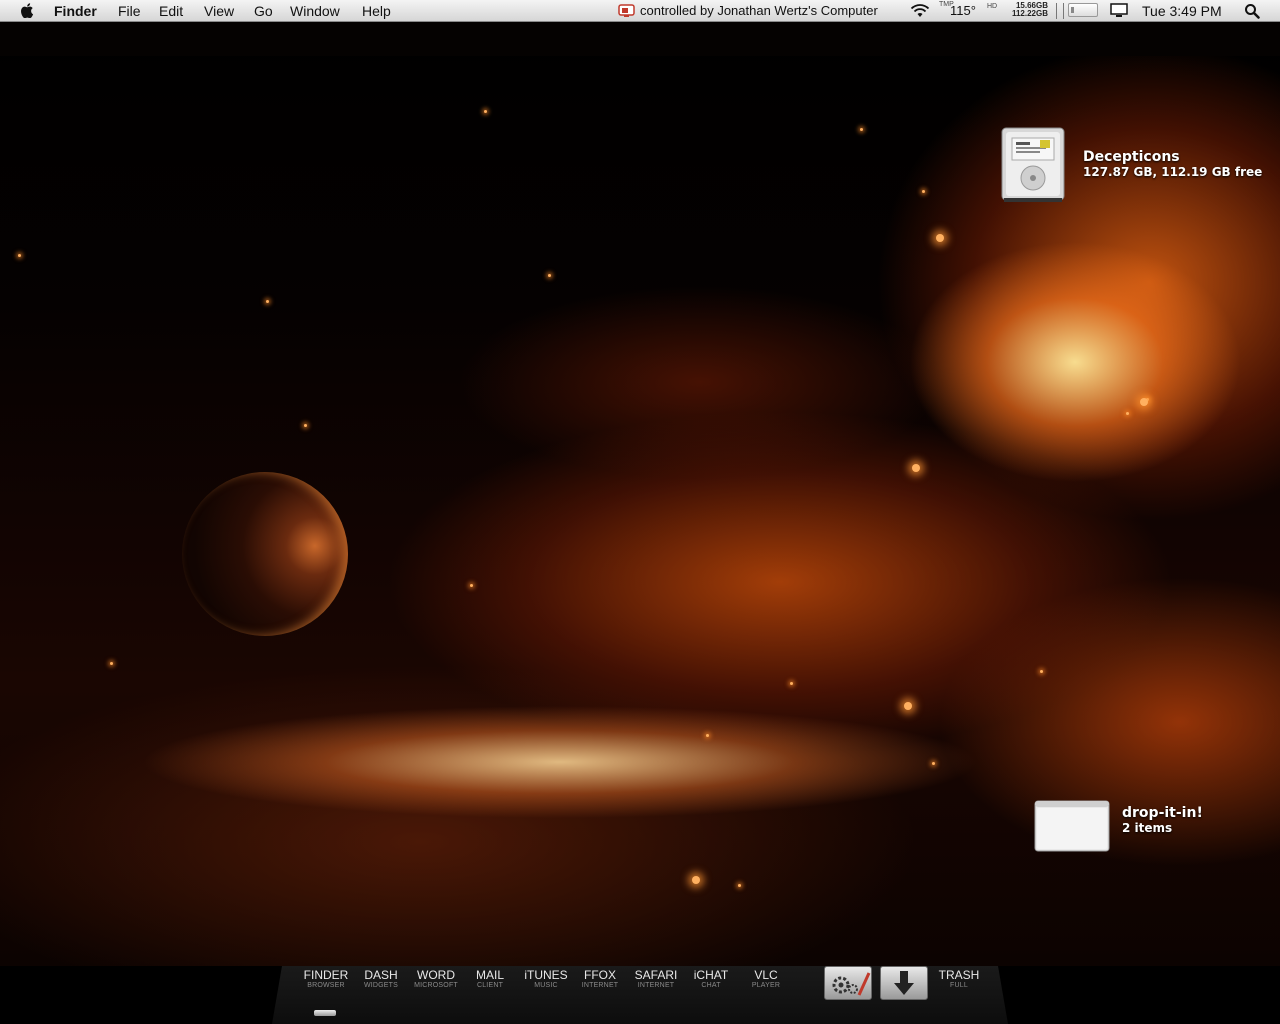  I want to click on dock-item-subtitle: MUSIC, so click(546, 985).